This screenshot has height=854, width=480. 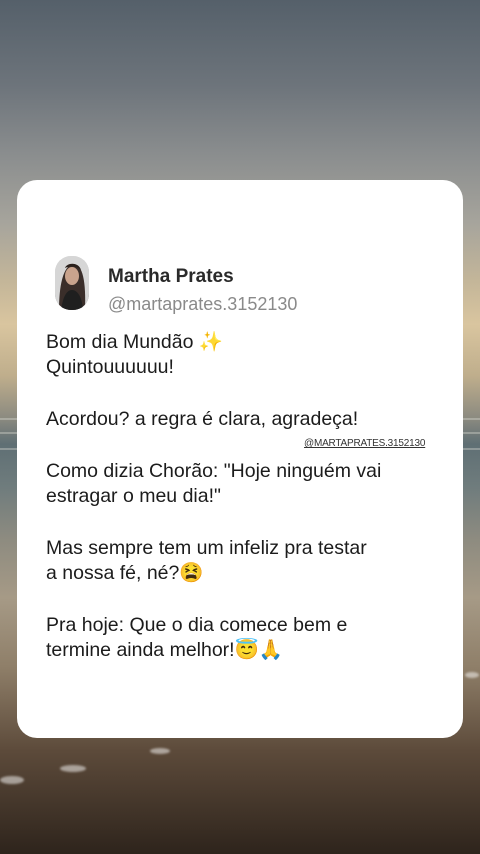 I want to click on post-line: Quintouuuuuu!, so click(x=110, y=367).